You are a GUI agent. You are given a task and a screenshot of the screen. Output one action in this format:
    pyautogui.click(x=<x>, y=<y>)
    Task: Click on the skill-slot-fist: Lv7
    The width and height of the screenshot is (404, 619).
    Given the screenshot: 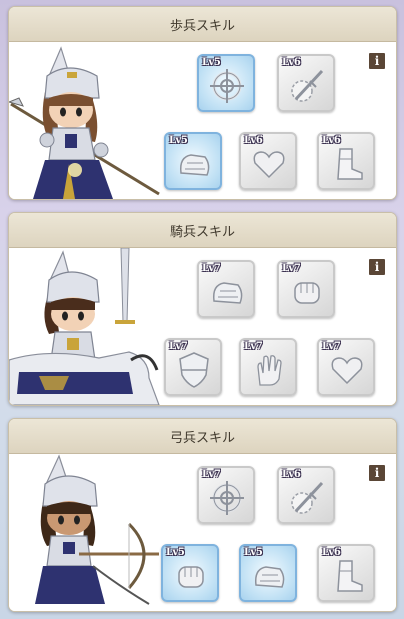 What is the action you would take?
    pyautogui.click(x=306, y=289)
    